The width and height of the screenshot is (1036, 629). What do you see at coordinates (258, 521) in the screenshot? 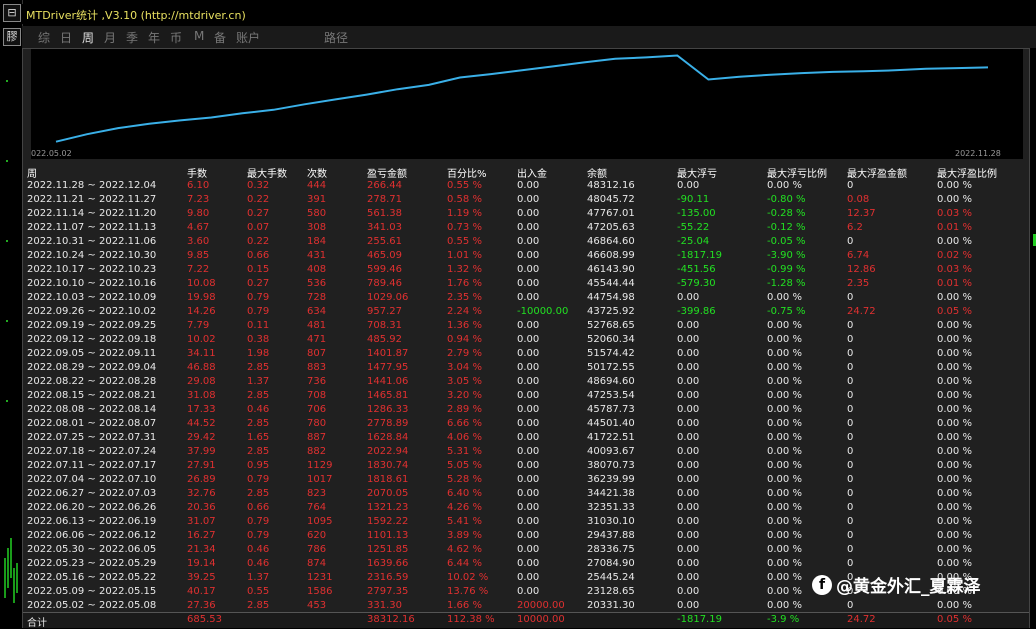
I see `table-cell: 0.79` at bounding box center [258, 521].